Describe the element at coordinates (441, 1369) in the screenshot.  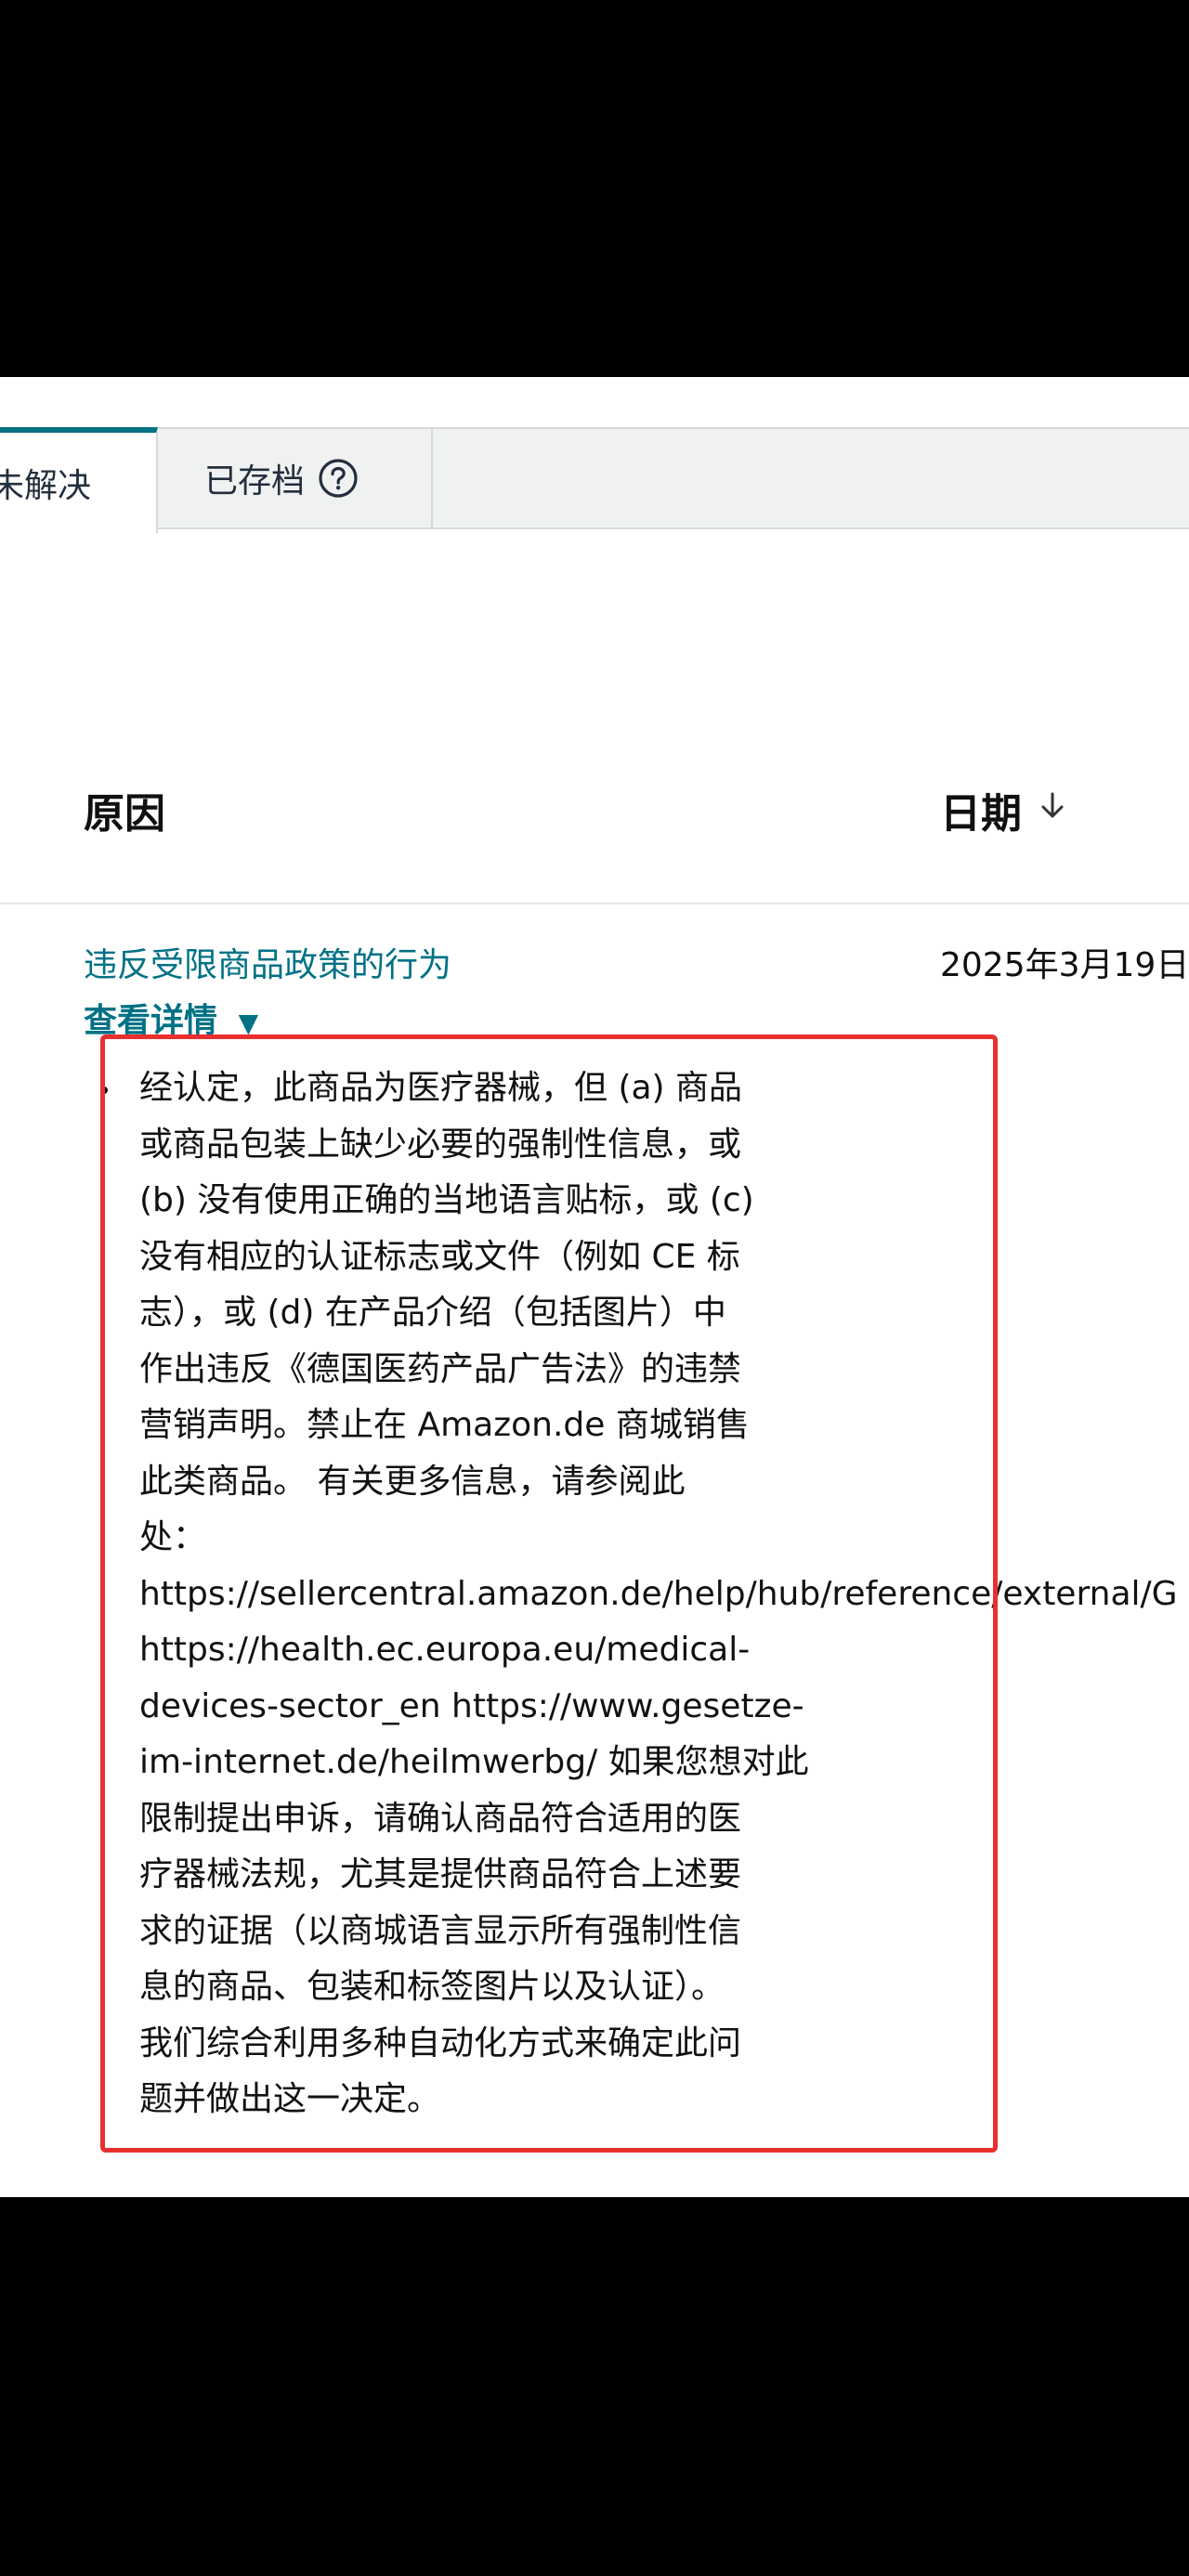
I see `detail-line: 作出违反《德国医药产品广告法》的违禁` at that location.